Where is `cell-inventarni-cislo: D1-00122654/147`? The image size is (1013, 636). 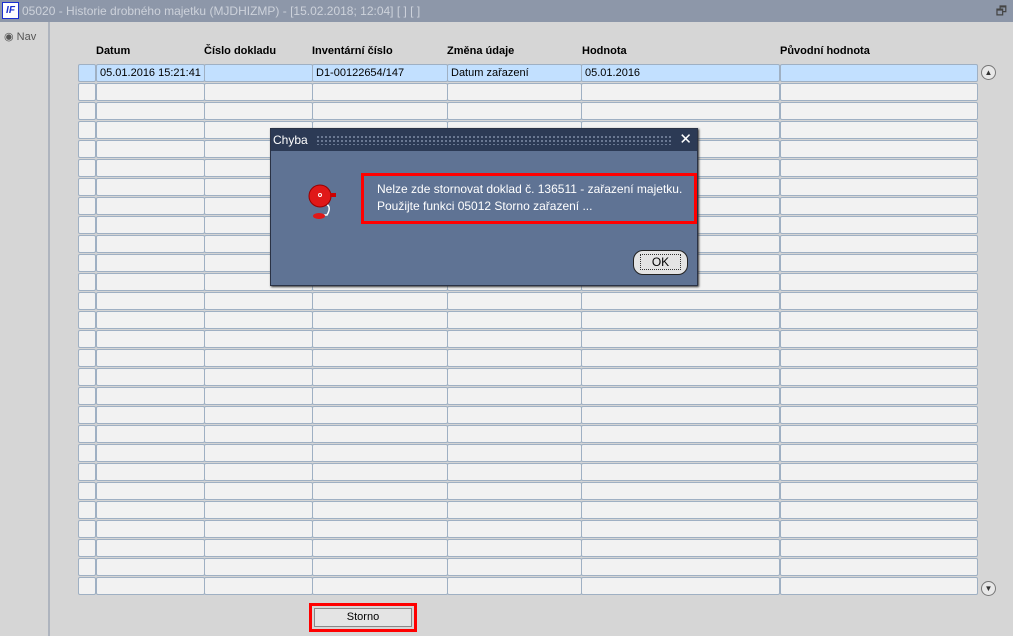 cell-inventarni-cislo: D1-00122654/147 is located at coordinates (380, 73).